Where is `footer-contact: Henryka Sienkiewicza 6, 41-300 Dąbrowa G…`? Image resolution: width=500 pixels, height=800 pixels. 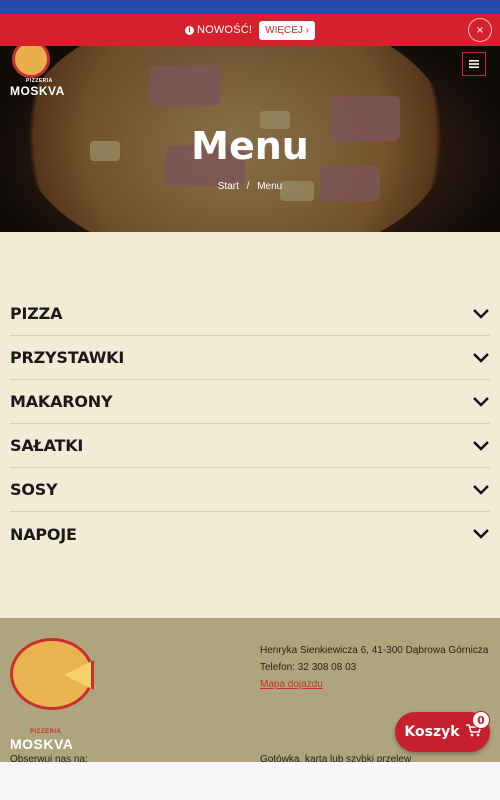
footer-contact: Henryka Sienkiewicza 6, 41-300 Dąbrowa G… is located at coordinates (374, 667).